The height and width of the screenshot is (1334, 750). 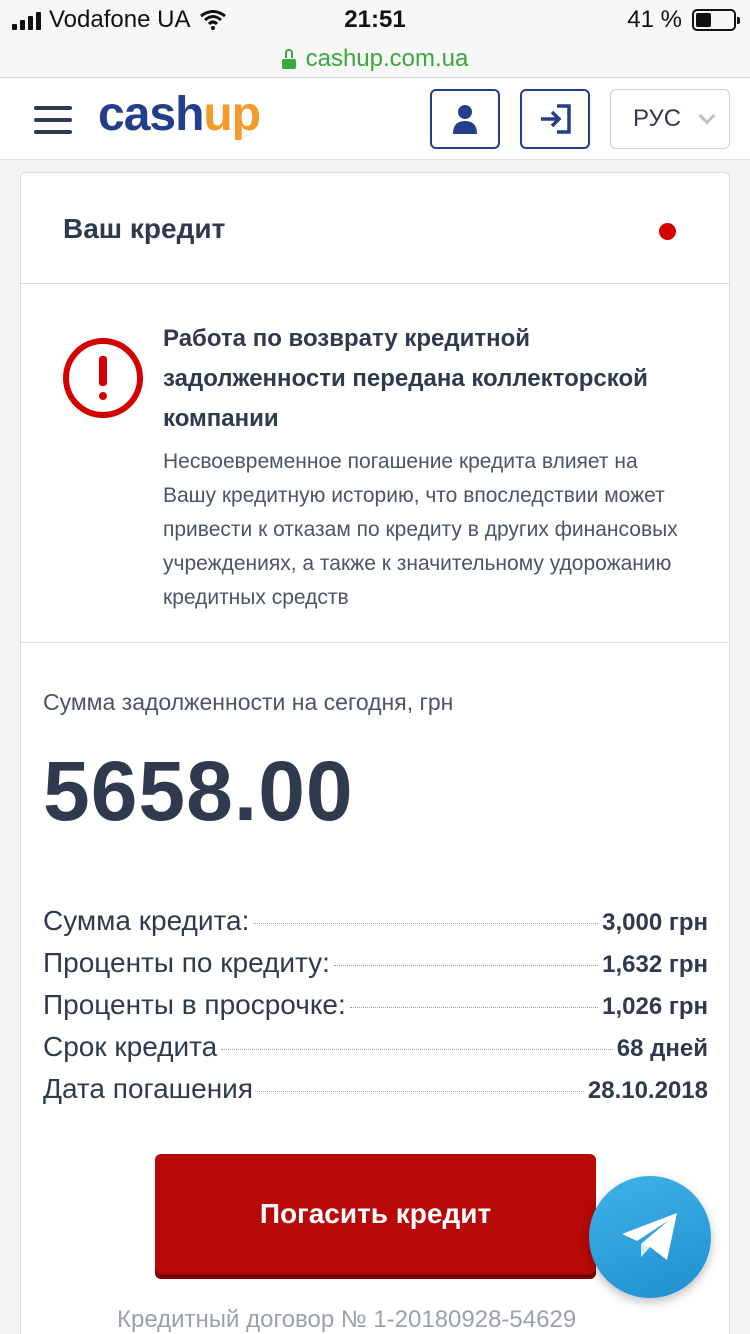 What do you see at coordinates (198, 791) in the screenshot?
I see `debt-amount: 5658.00` at bounding box center [198, 791].